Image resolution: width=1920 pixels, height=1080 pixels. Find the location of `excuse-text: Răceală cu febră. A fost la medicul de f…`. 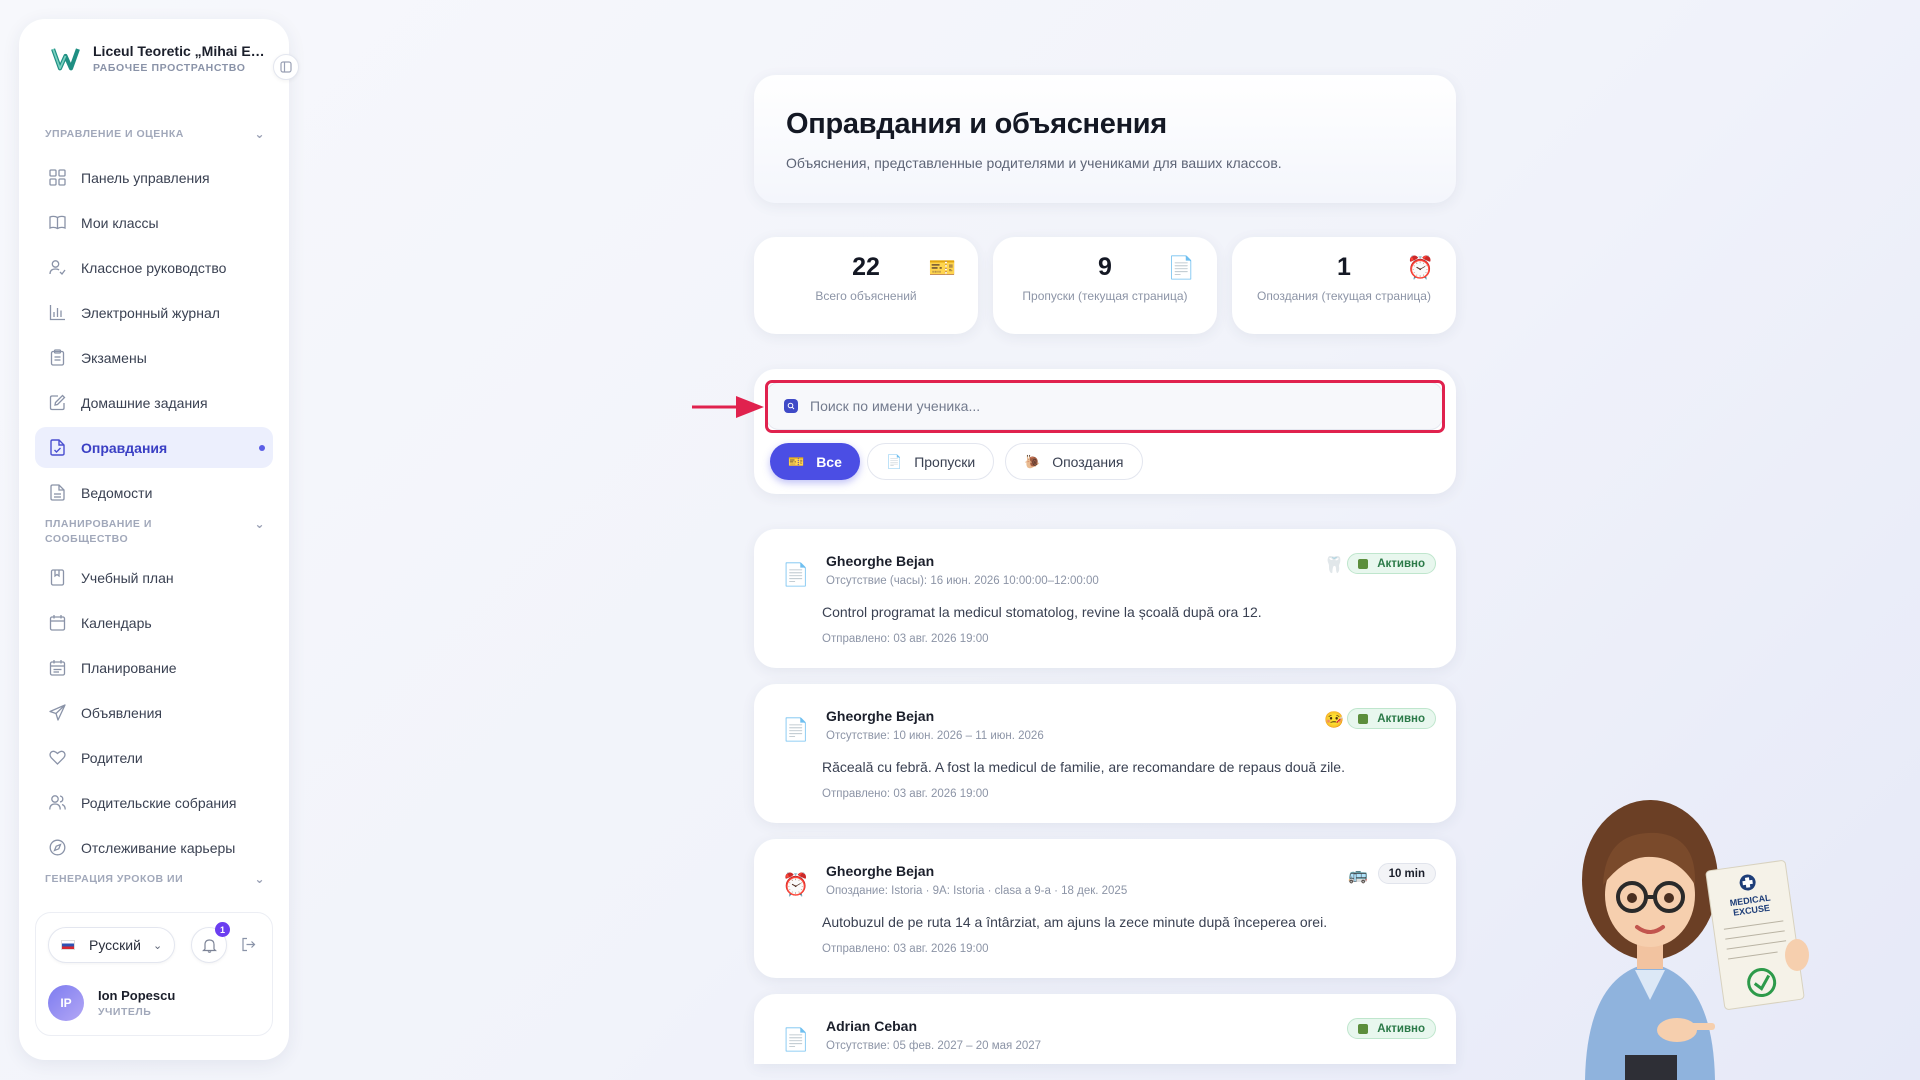

excuse-text: Răceală cu febră. A fost la medicul de f… is located at coordinates (1083, 767).